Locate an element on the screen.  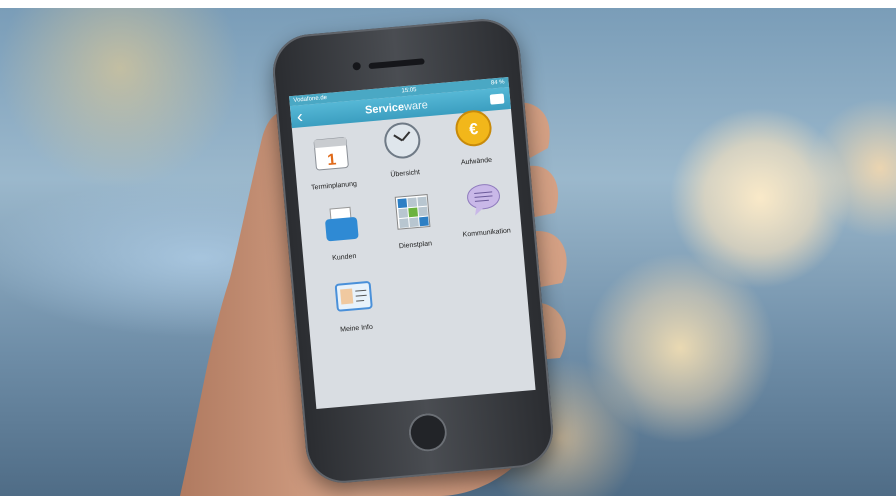
tile-terminplanung: 1 Terminplanung is located at coordinates (332, 161).